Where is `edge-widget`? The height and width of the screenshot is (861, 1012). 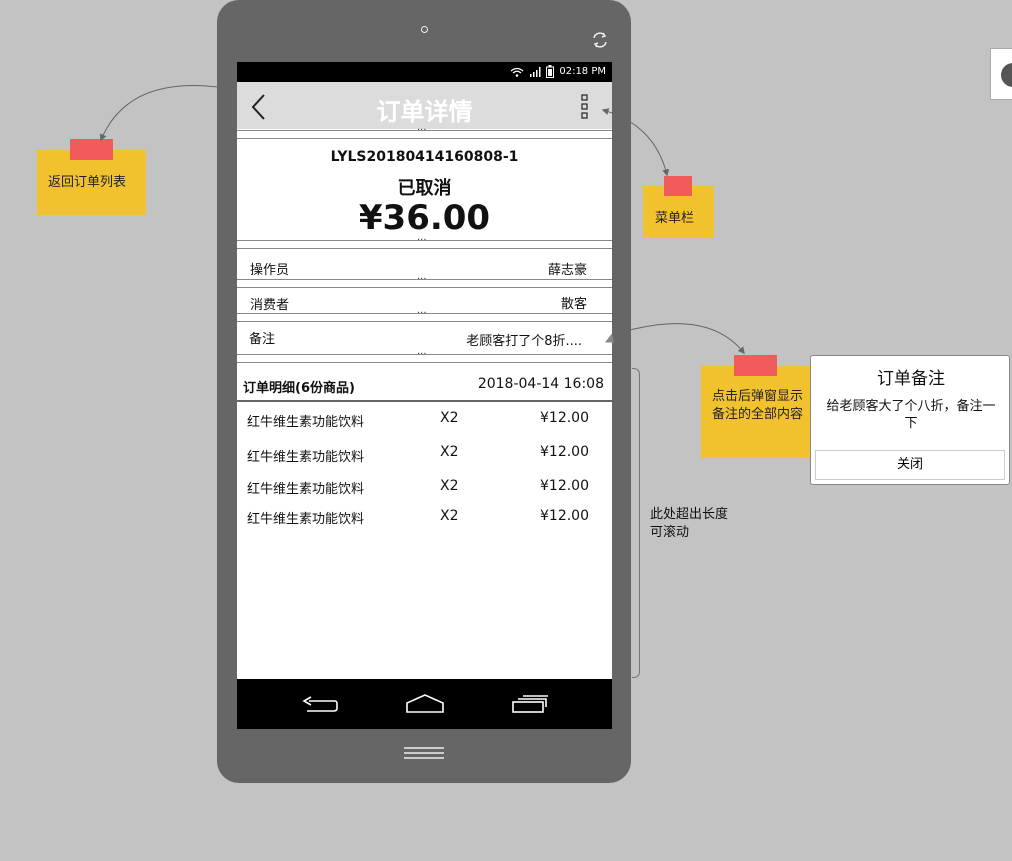
edge-widget is located at coordinates (1001, 74).